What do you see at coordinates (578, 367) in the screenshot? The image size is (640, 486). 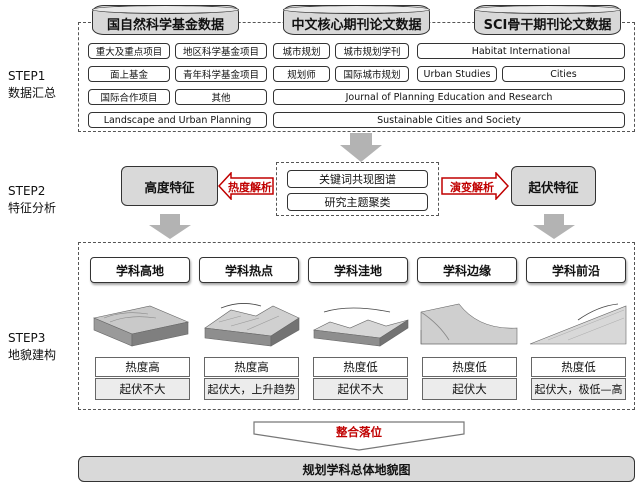 I see `heat-frontier: 热度低` at bounding box center [578, 367].